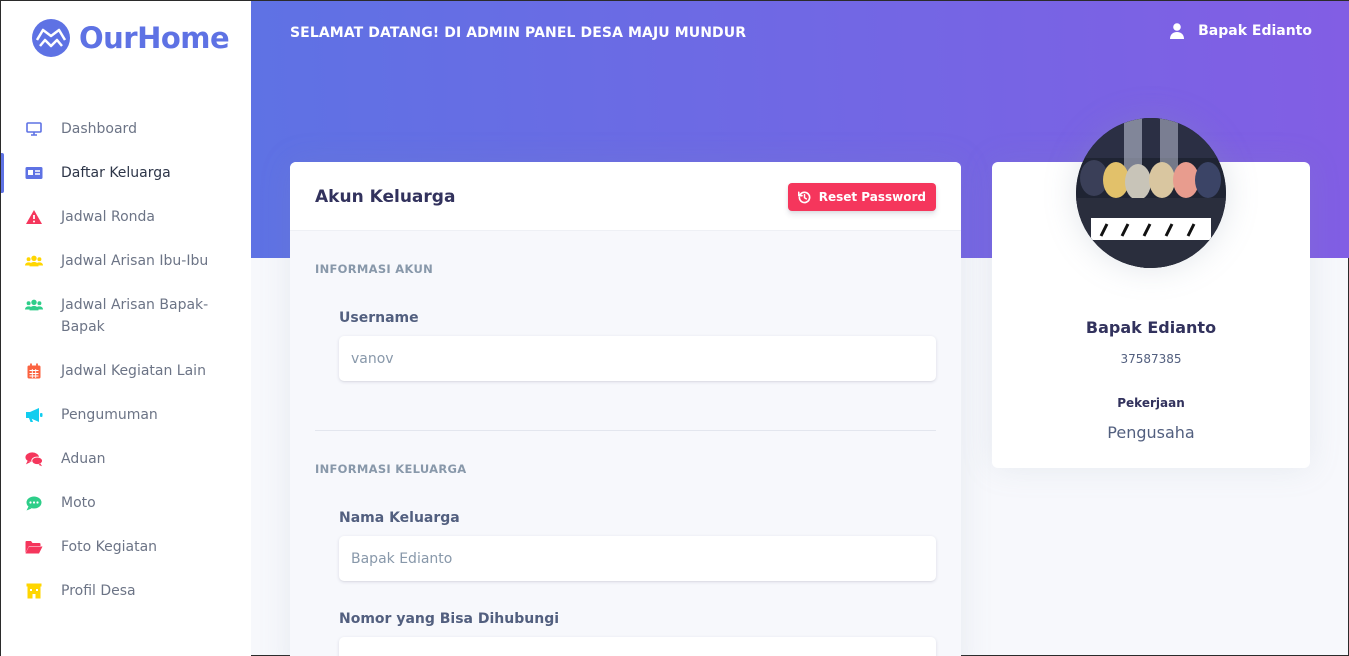 The height and width of the screenshot is (656, 1349). Describe the element at coordinates (34, 217) in the screenshot. I see `warning-icon` at that location.